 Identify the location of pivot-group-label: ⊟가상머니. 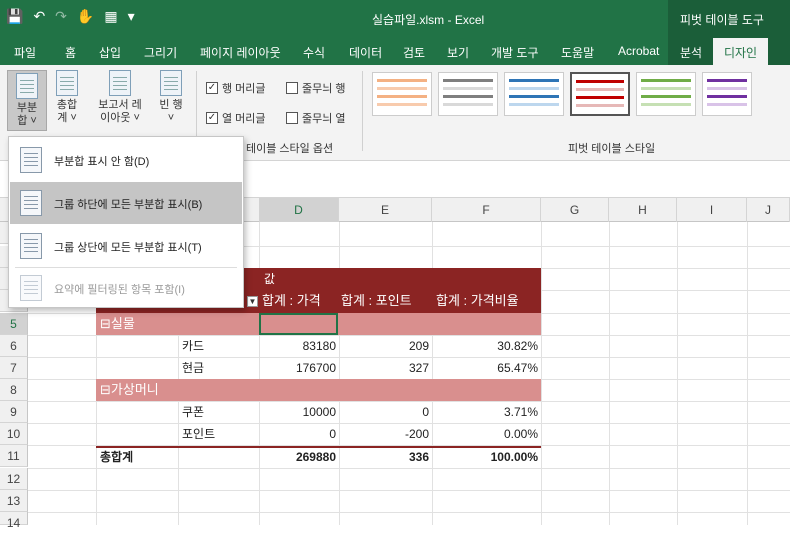
(129, 390).